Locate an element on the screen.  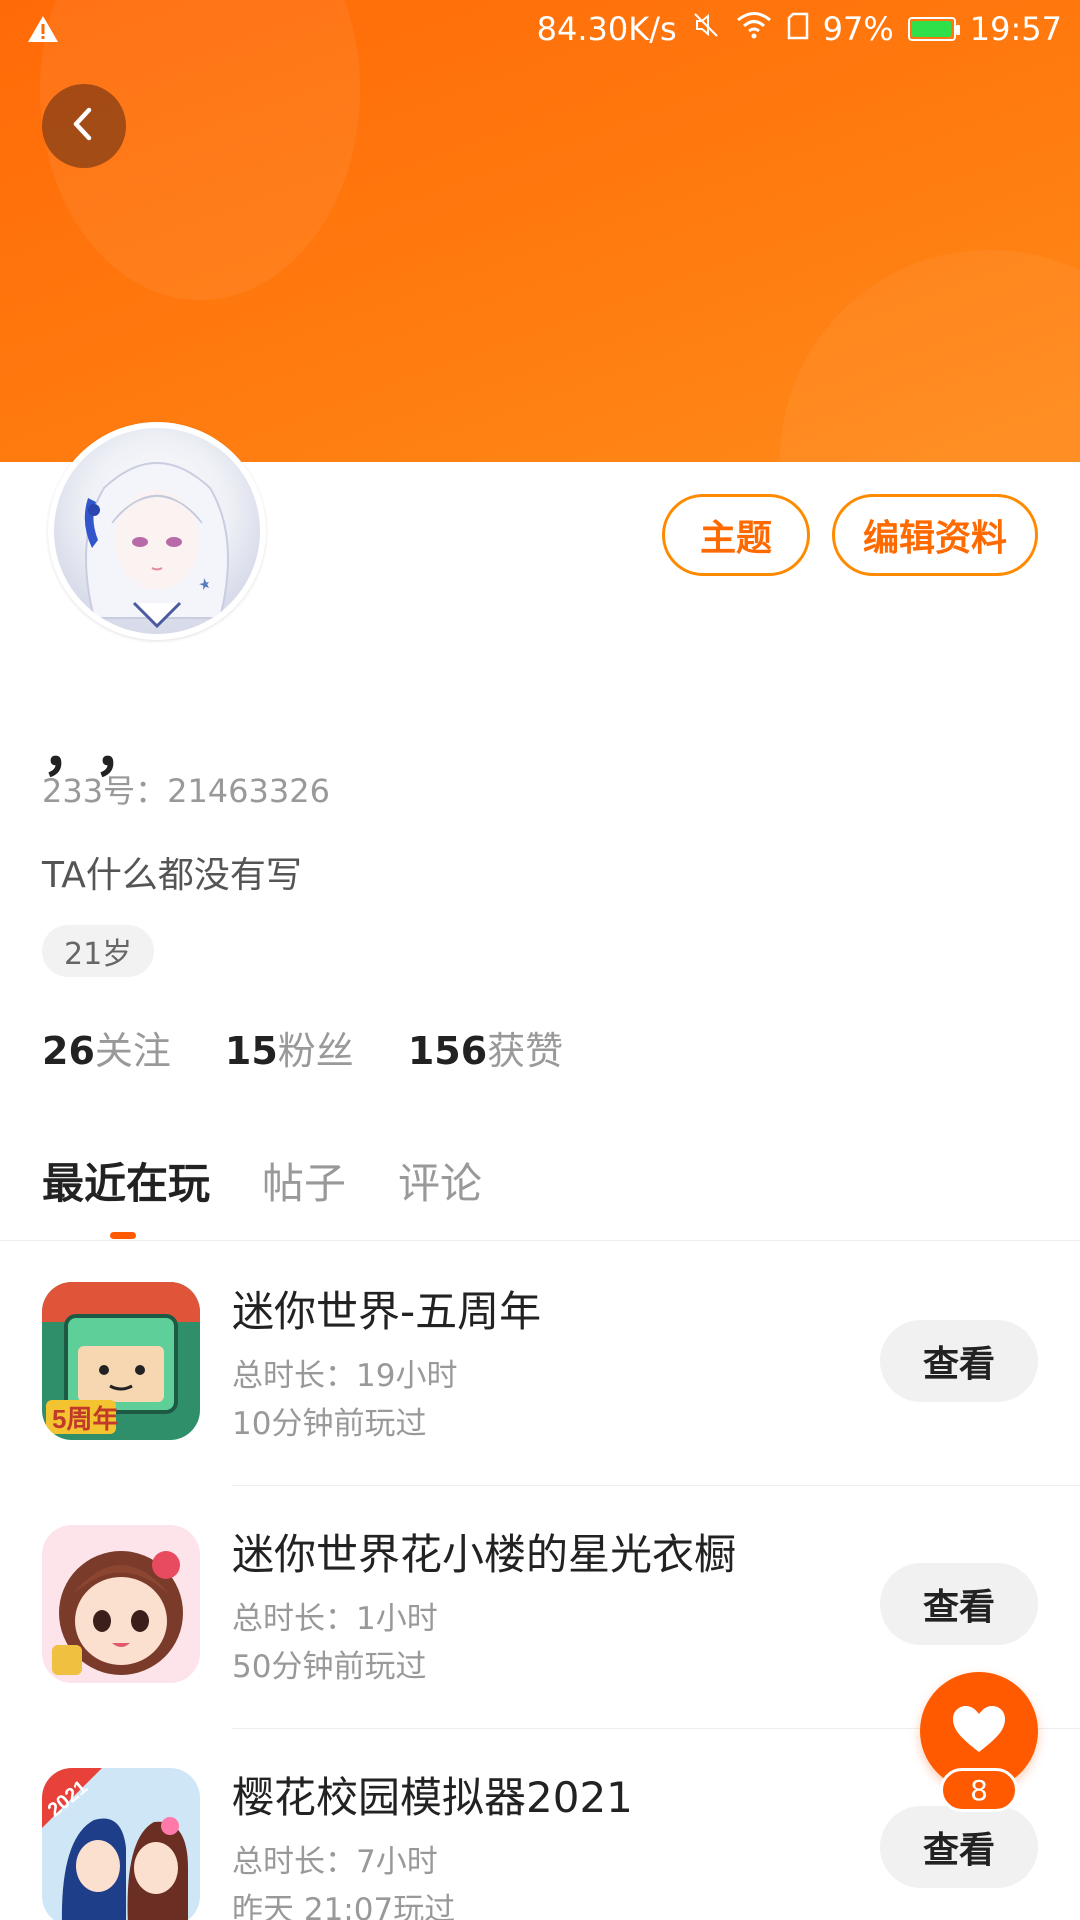
stat-likes: 156获赞 is located at coordinates (485, 1047).